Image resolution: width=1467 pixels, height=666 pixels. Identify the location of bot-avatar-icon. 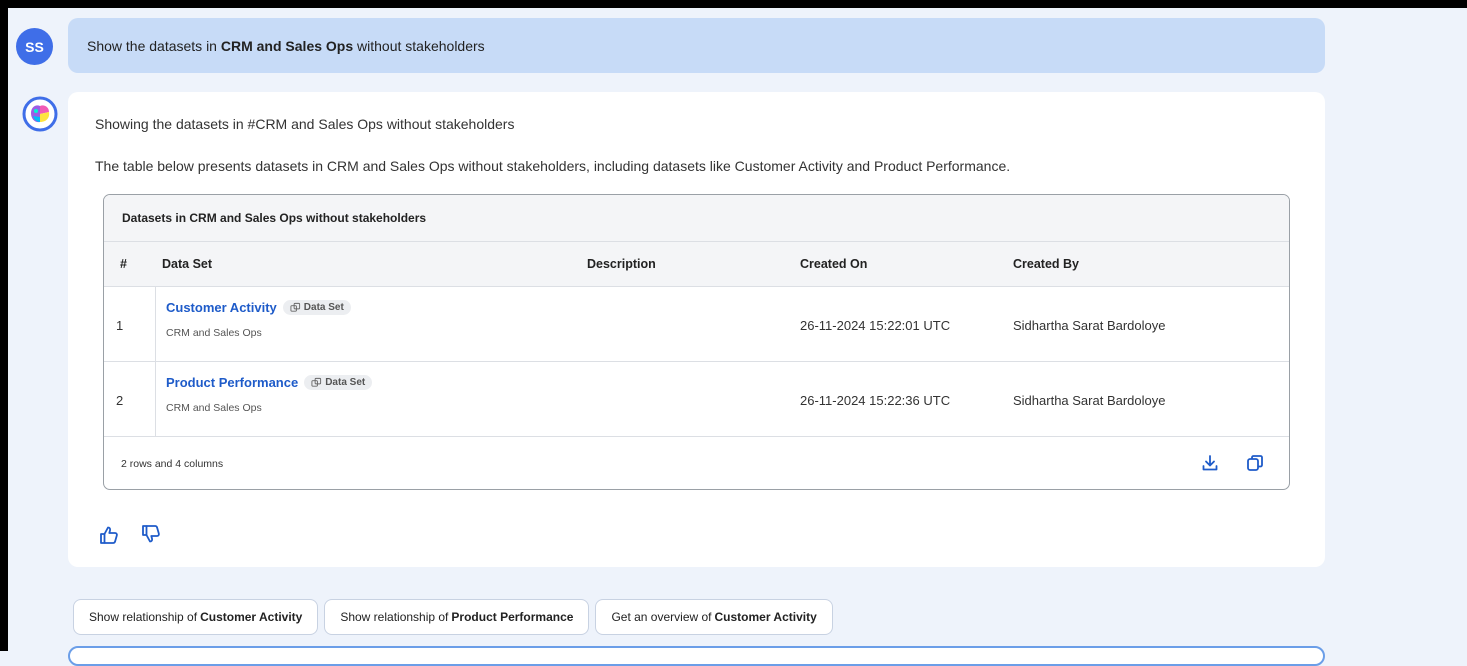
(40, 114).